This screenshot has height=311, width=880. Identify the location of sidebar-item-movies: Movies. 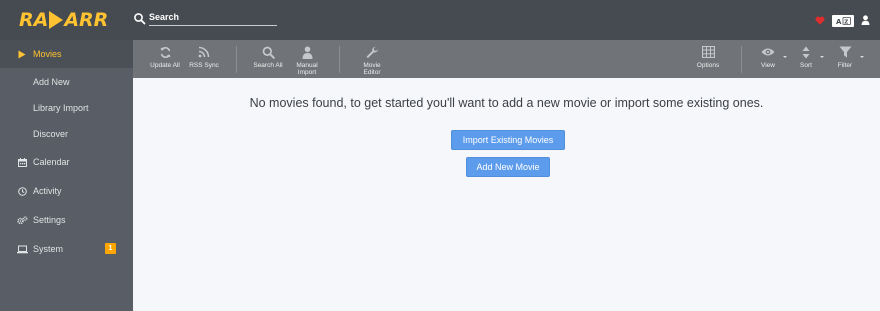
(66, 54).